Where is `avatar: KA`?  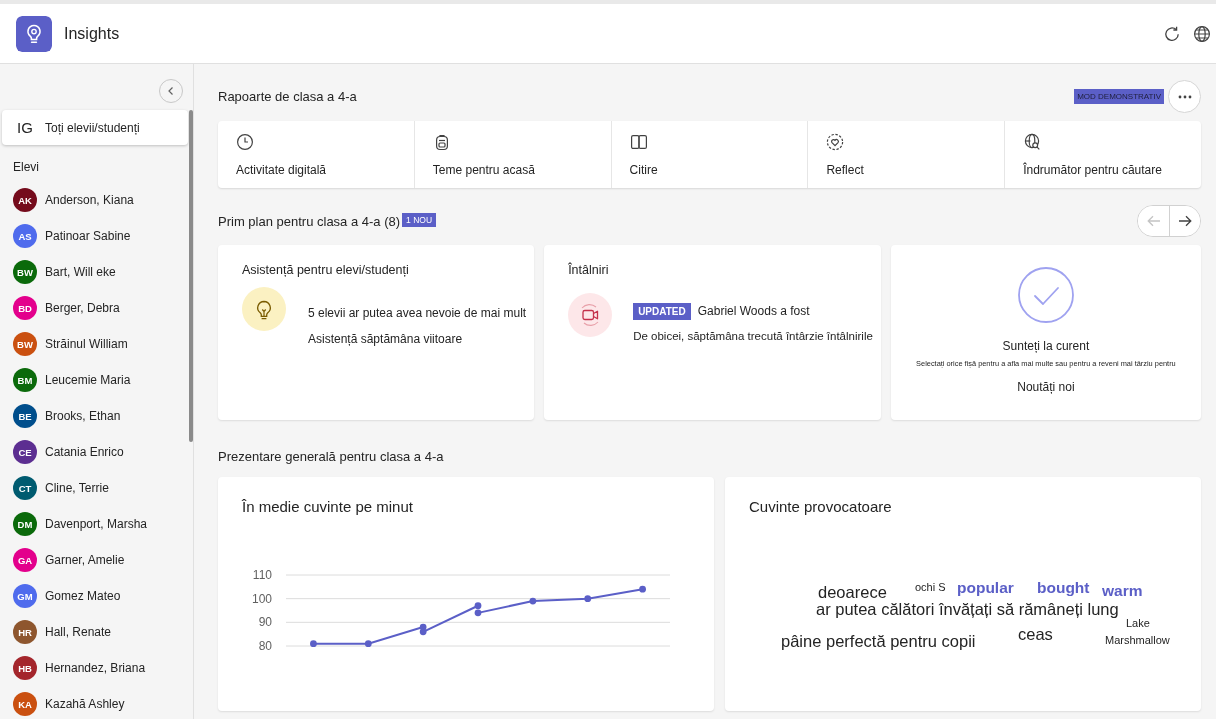
avatar: KA is located at coordinates (25, 704).